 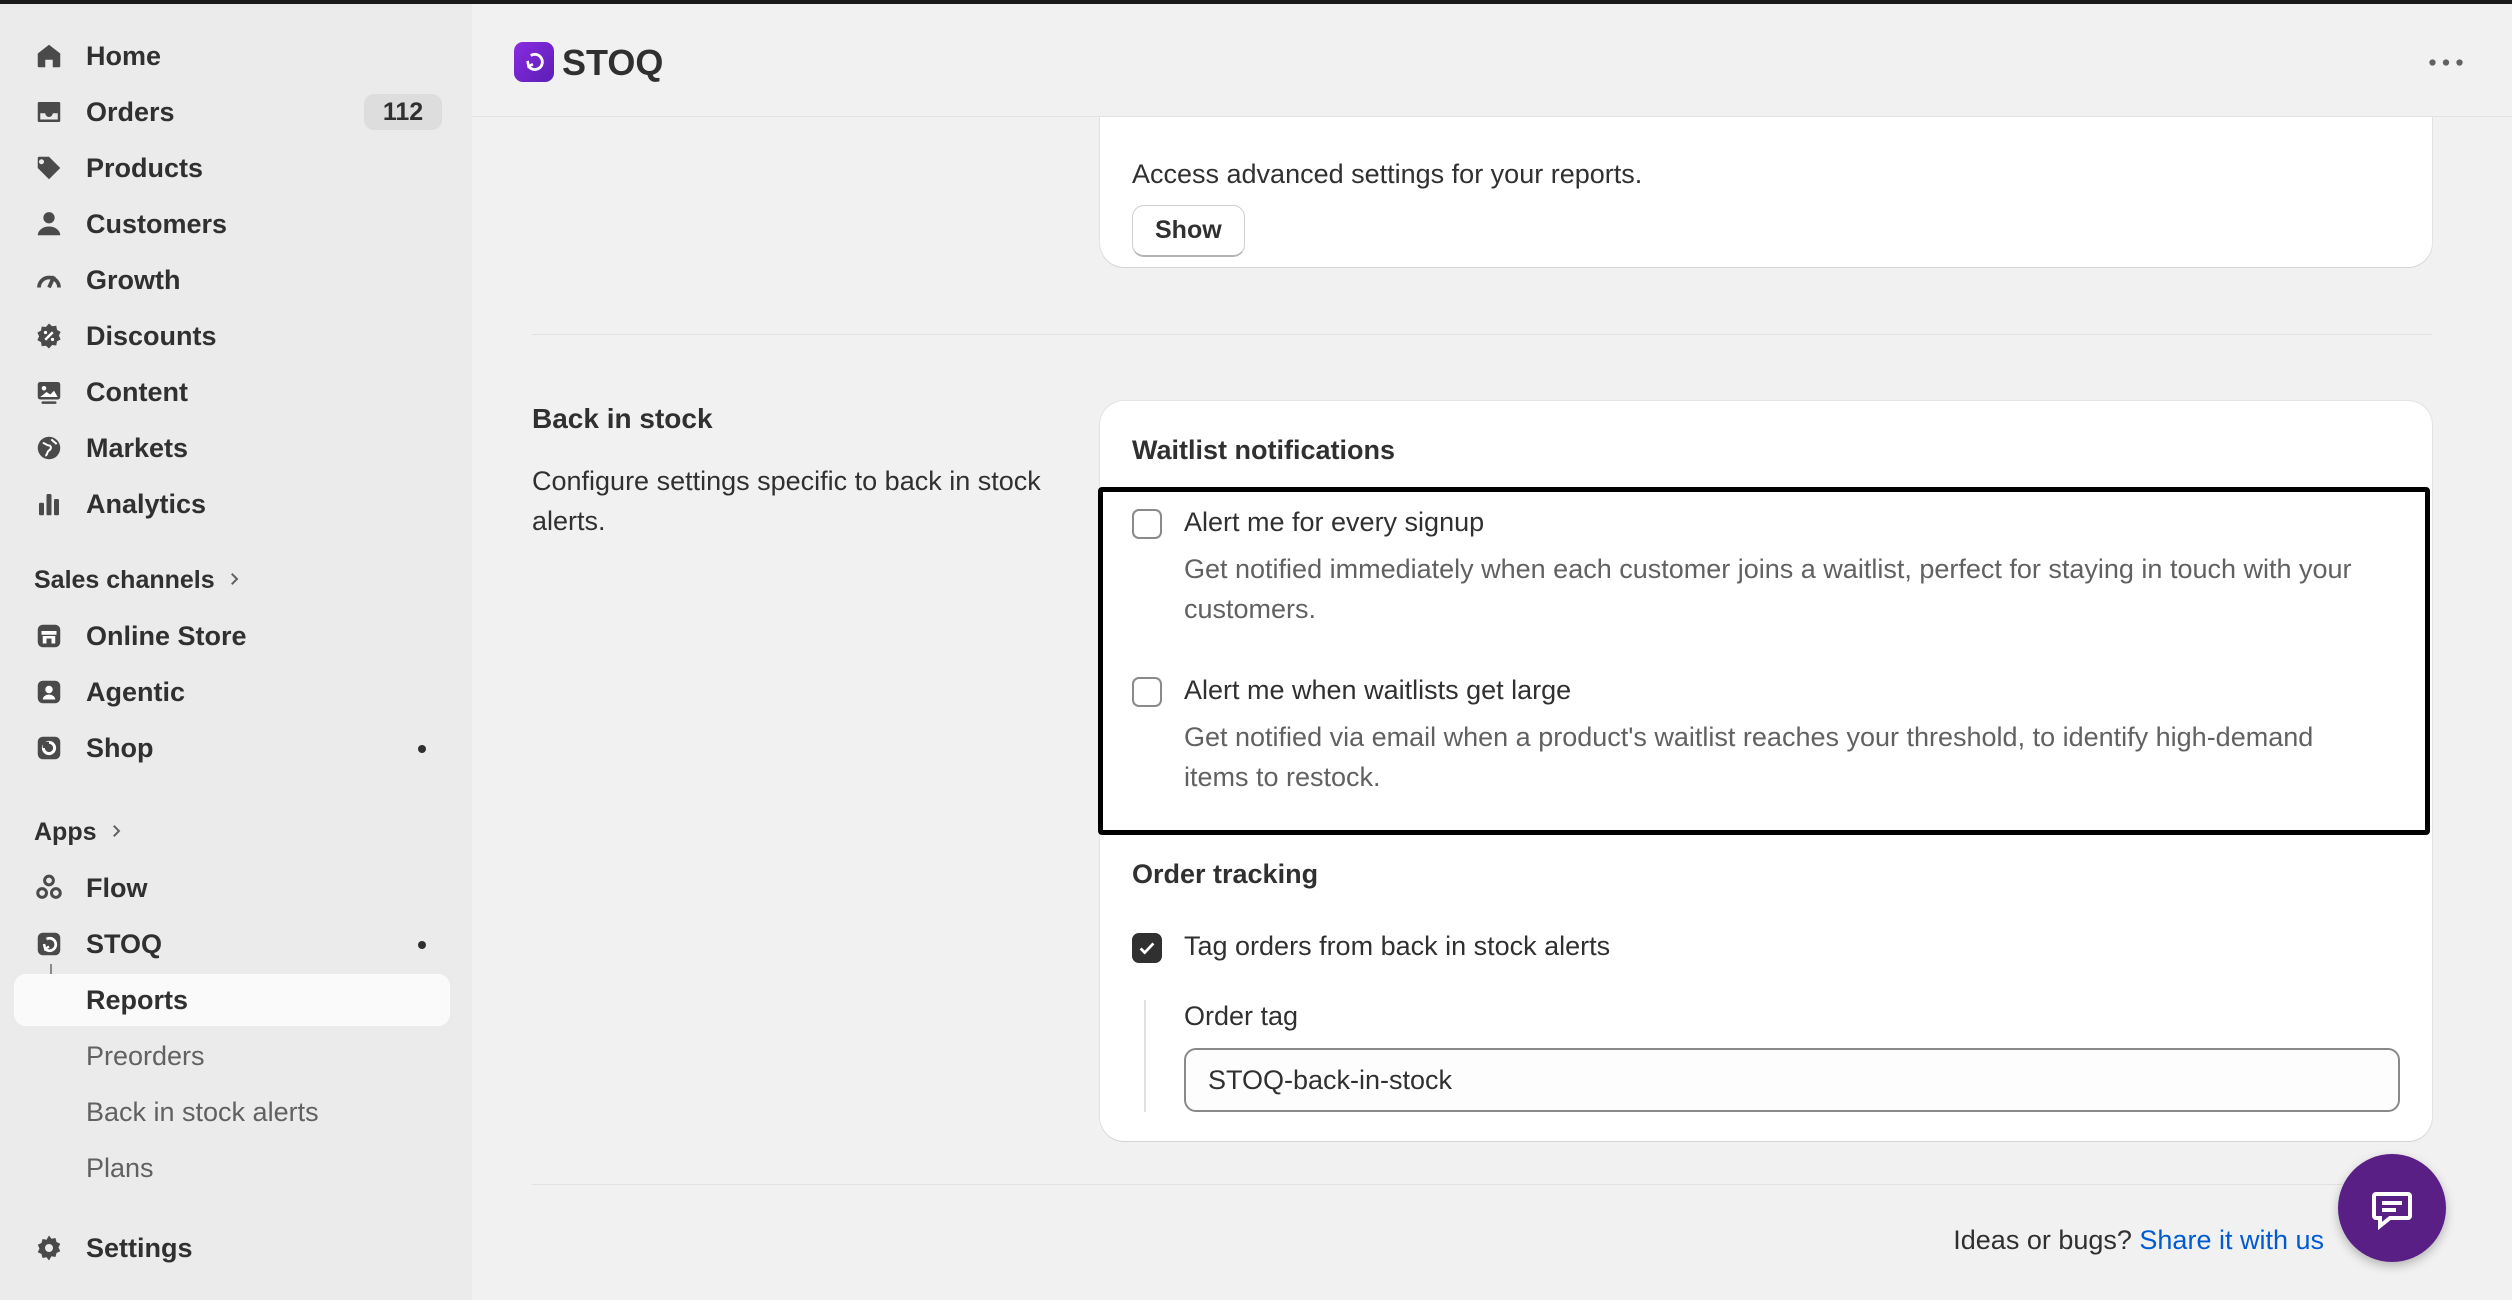 I want to click on sidebar-item-markets: Markets, so click(x=232, y=448).